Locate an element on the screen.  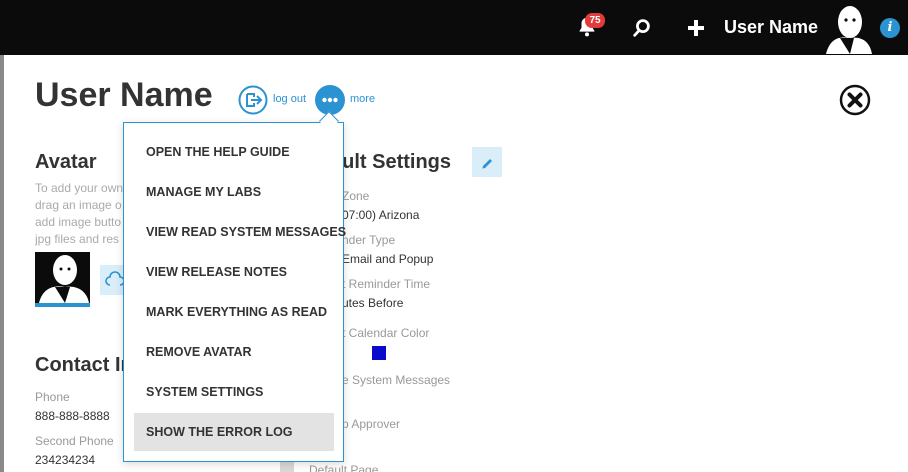
avatar-desc-line: To add your own is located at coordinates (79, 188).